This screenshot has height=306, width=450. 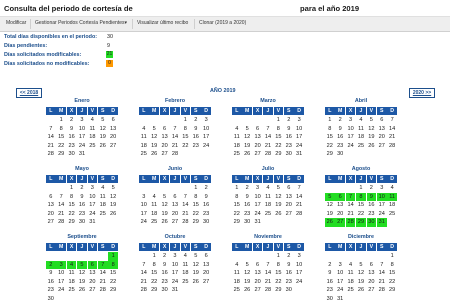 I want to click on day-cell: 19, so click(x=279, y=205).